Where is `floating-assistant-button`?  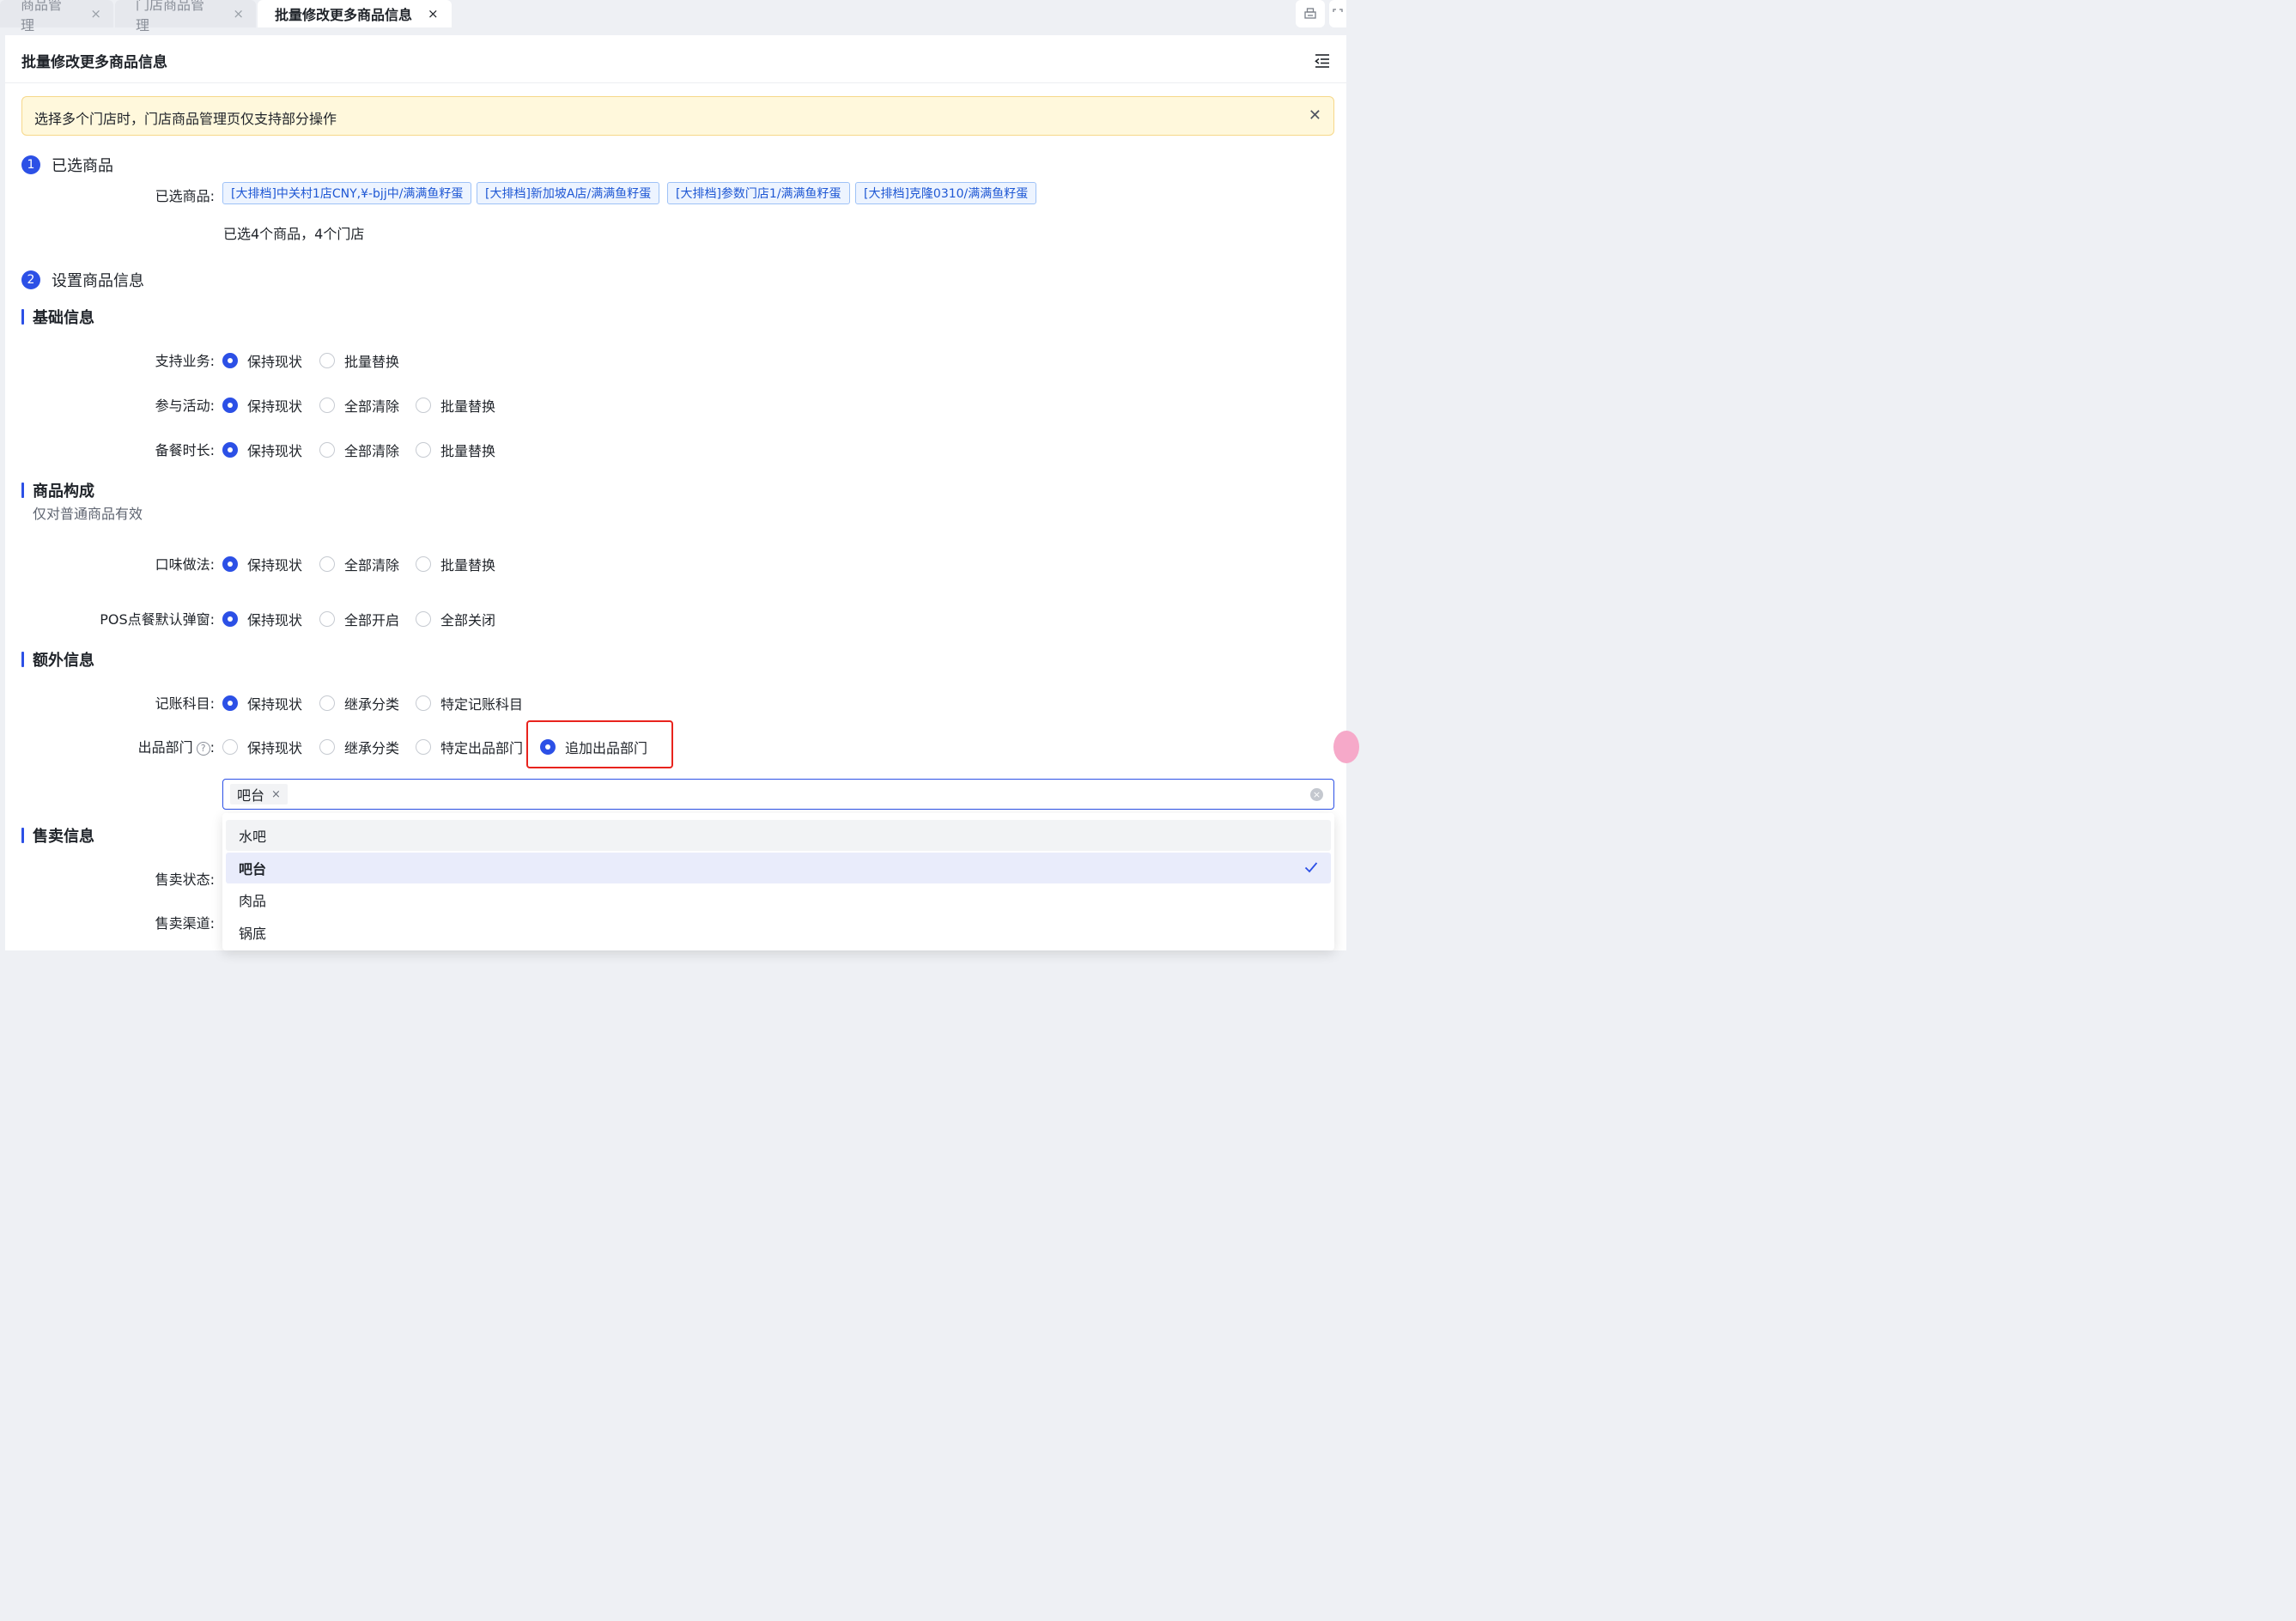
floating-assistant-button is located at coordinates (1346, 747).